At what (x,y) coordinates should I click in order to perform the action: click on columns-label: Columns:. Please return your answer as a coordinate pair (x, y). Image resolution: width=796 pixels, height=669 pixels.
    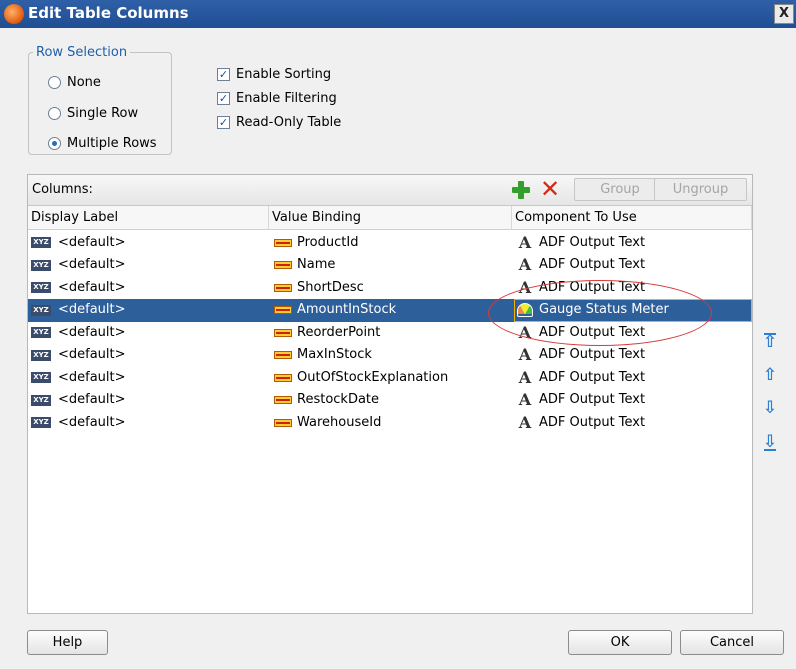
    Looking at the image, I should click on (62, 189).